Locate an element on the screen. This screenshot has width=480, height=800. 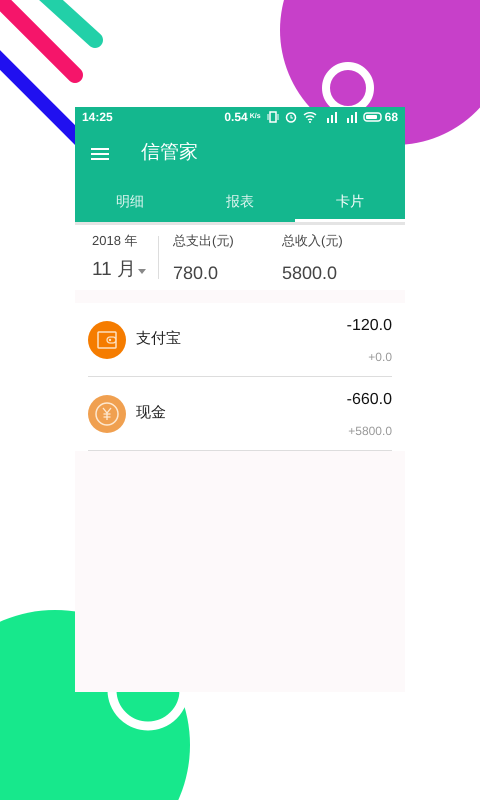
tab: 报表 is located at coordinates (240, 201).